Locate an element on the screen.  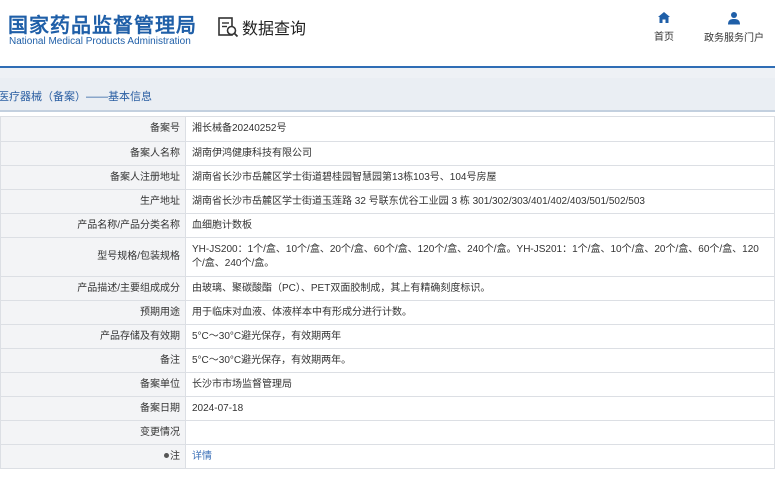
field-value-registrant-name: 湖南伊鸿健康科技有限公司 is located at coordinates (480, 153).